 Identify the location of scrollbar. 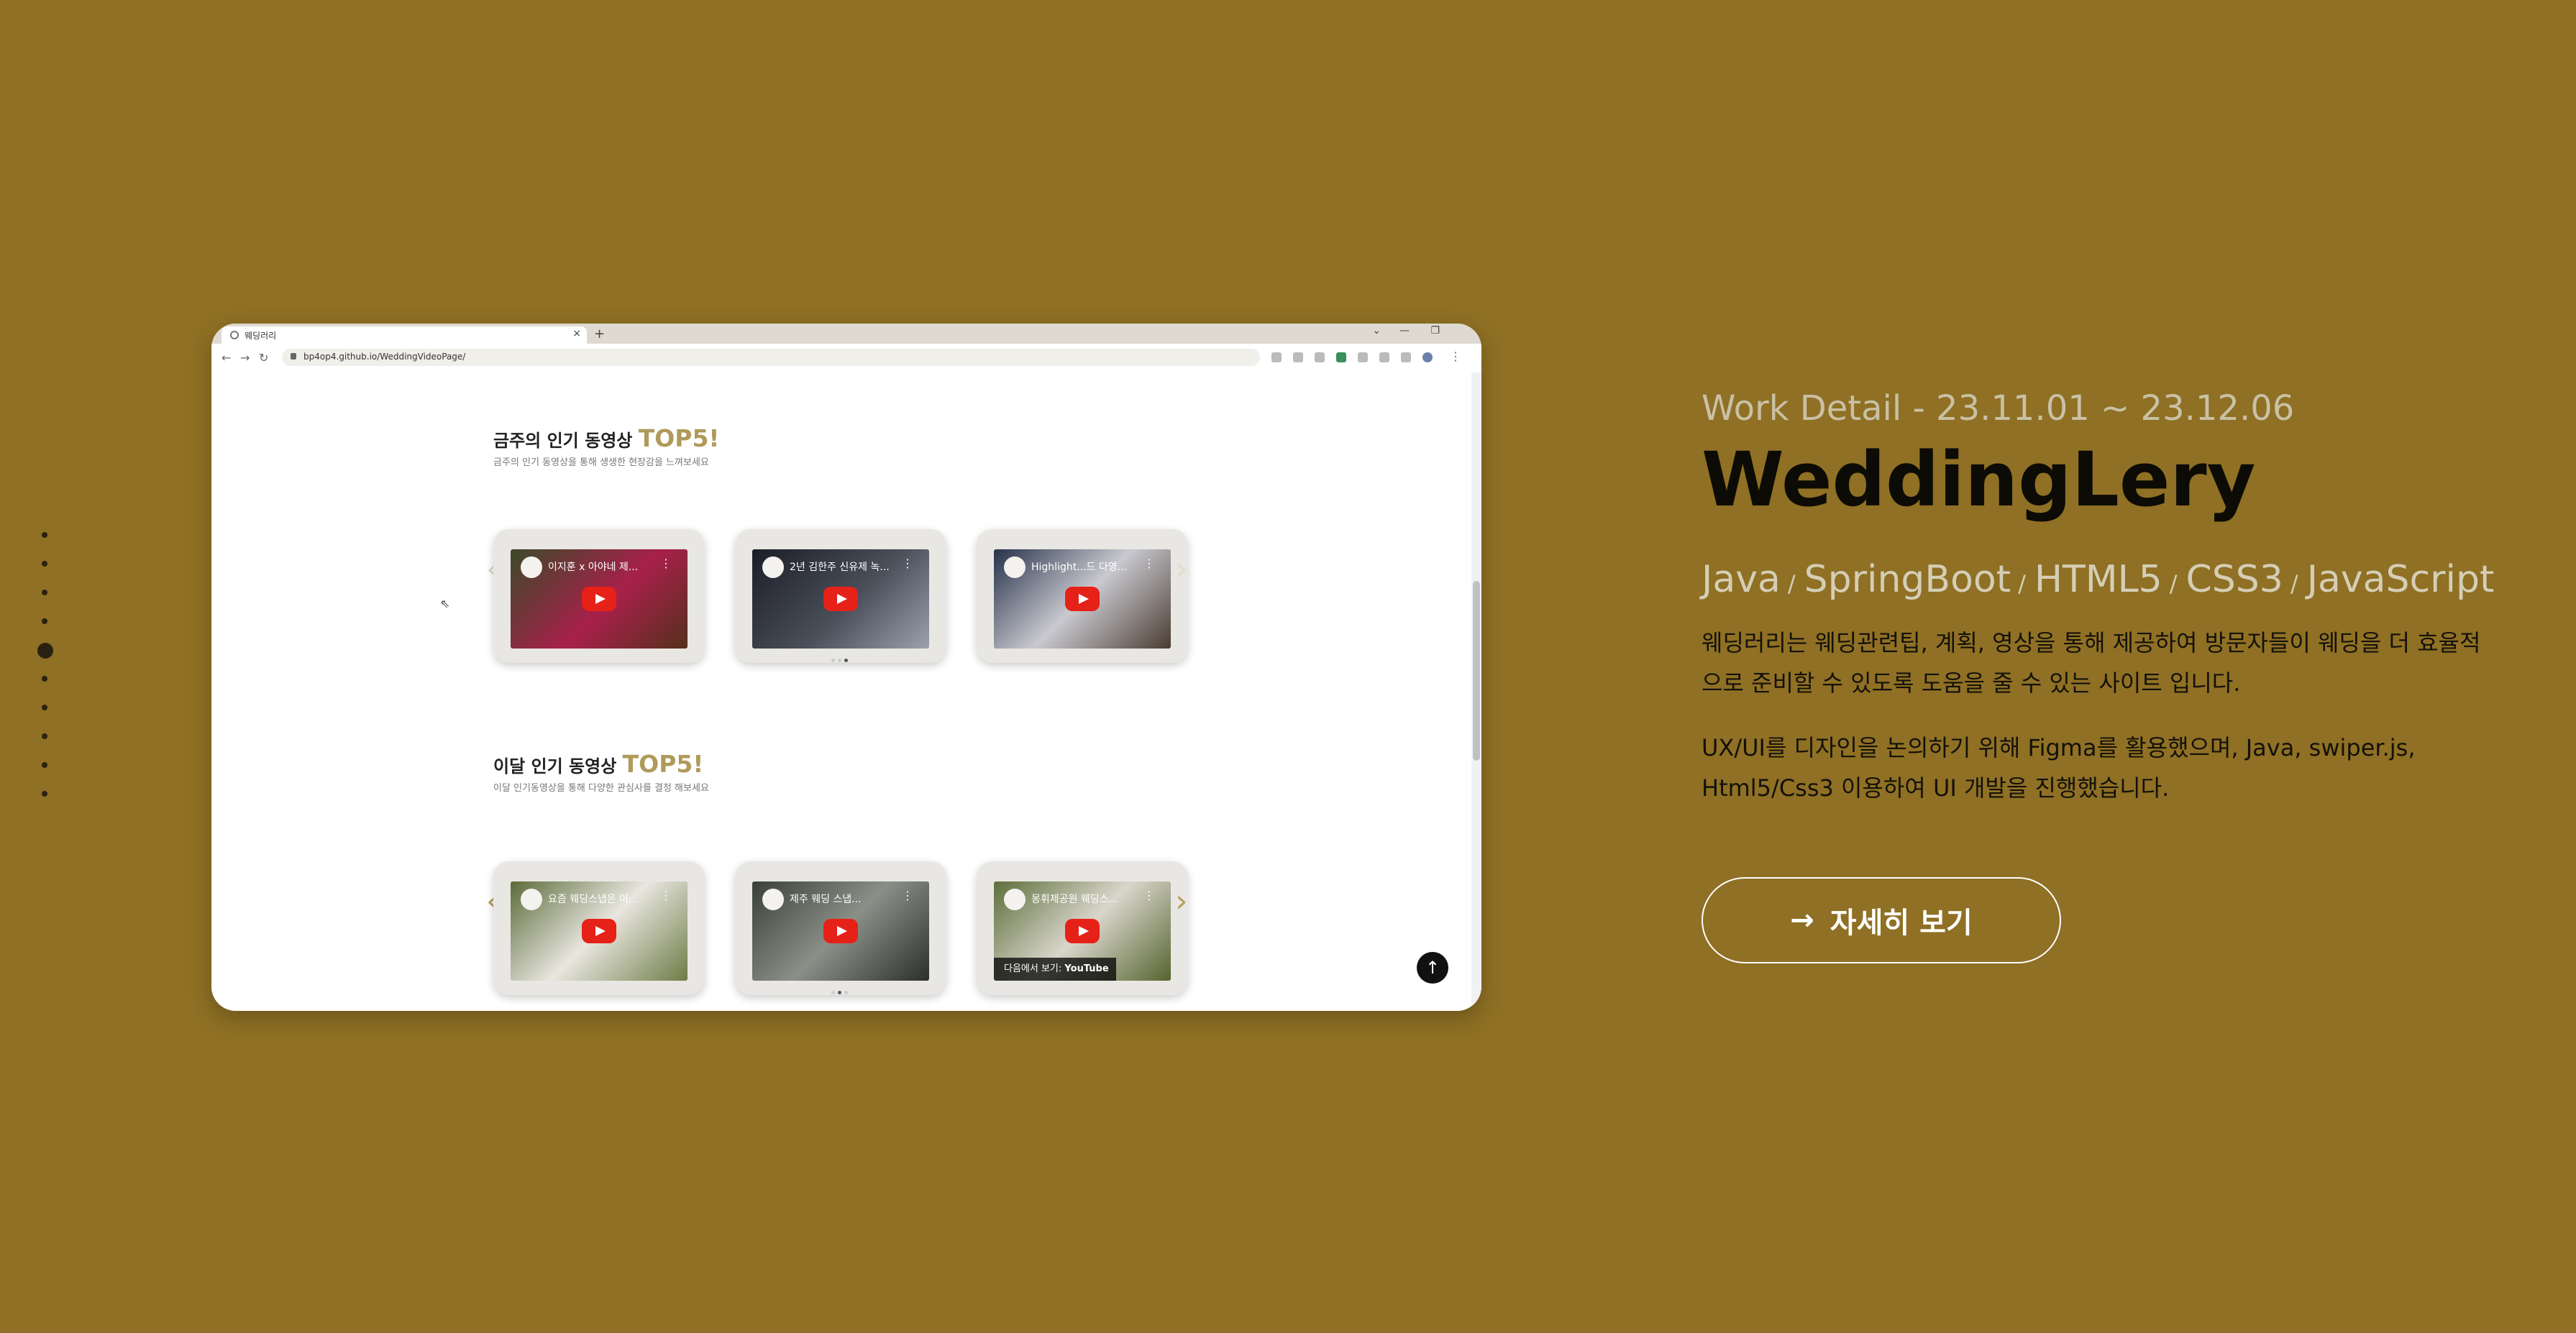
(1476, 692).